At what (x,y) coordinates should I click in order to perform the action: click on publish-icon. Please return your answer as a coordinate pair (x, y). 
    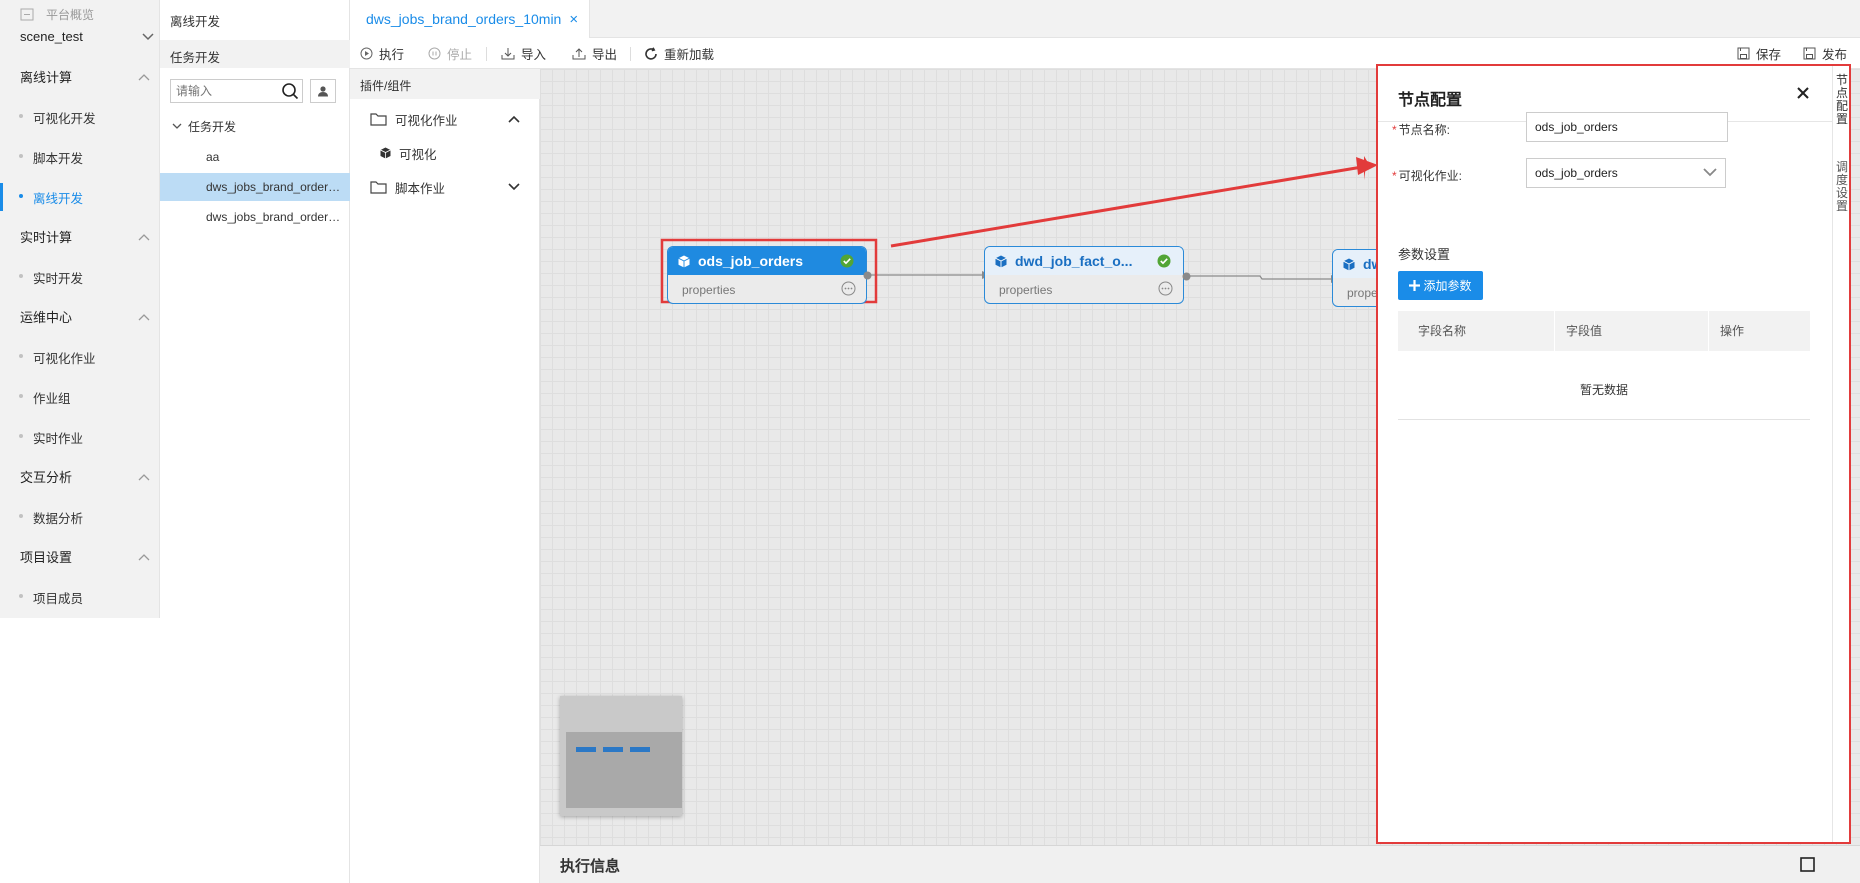
    Looking at the image, I should click on (1809, 53).